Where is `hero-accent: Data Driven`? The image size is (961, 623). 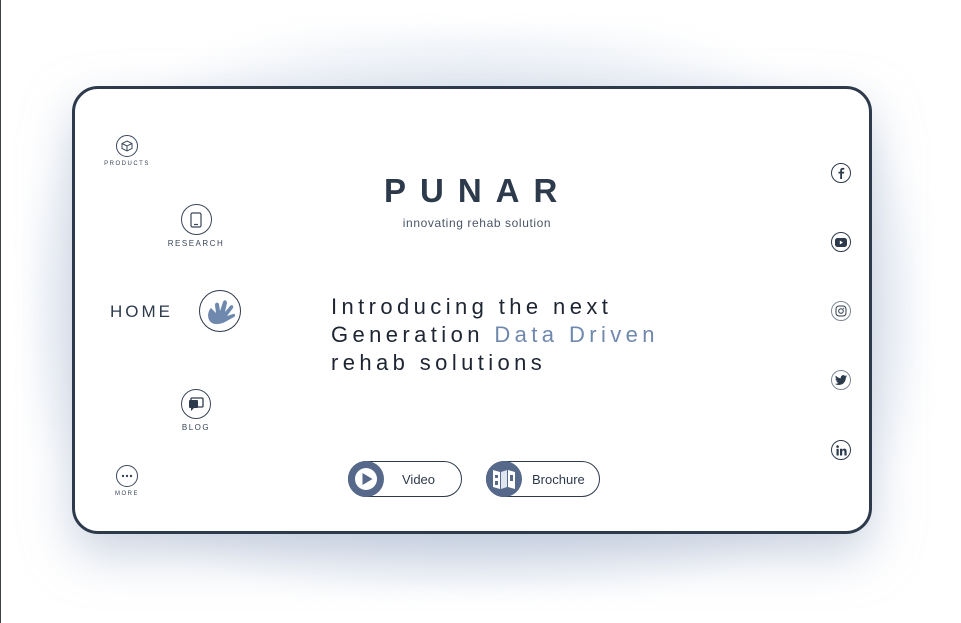
hero-accent: Data Driven is located at coordinates (576, 334).